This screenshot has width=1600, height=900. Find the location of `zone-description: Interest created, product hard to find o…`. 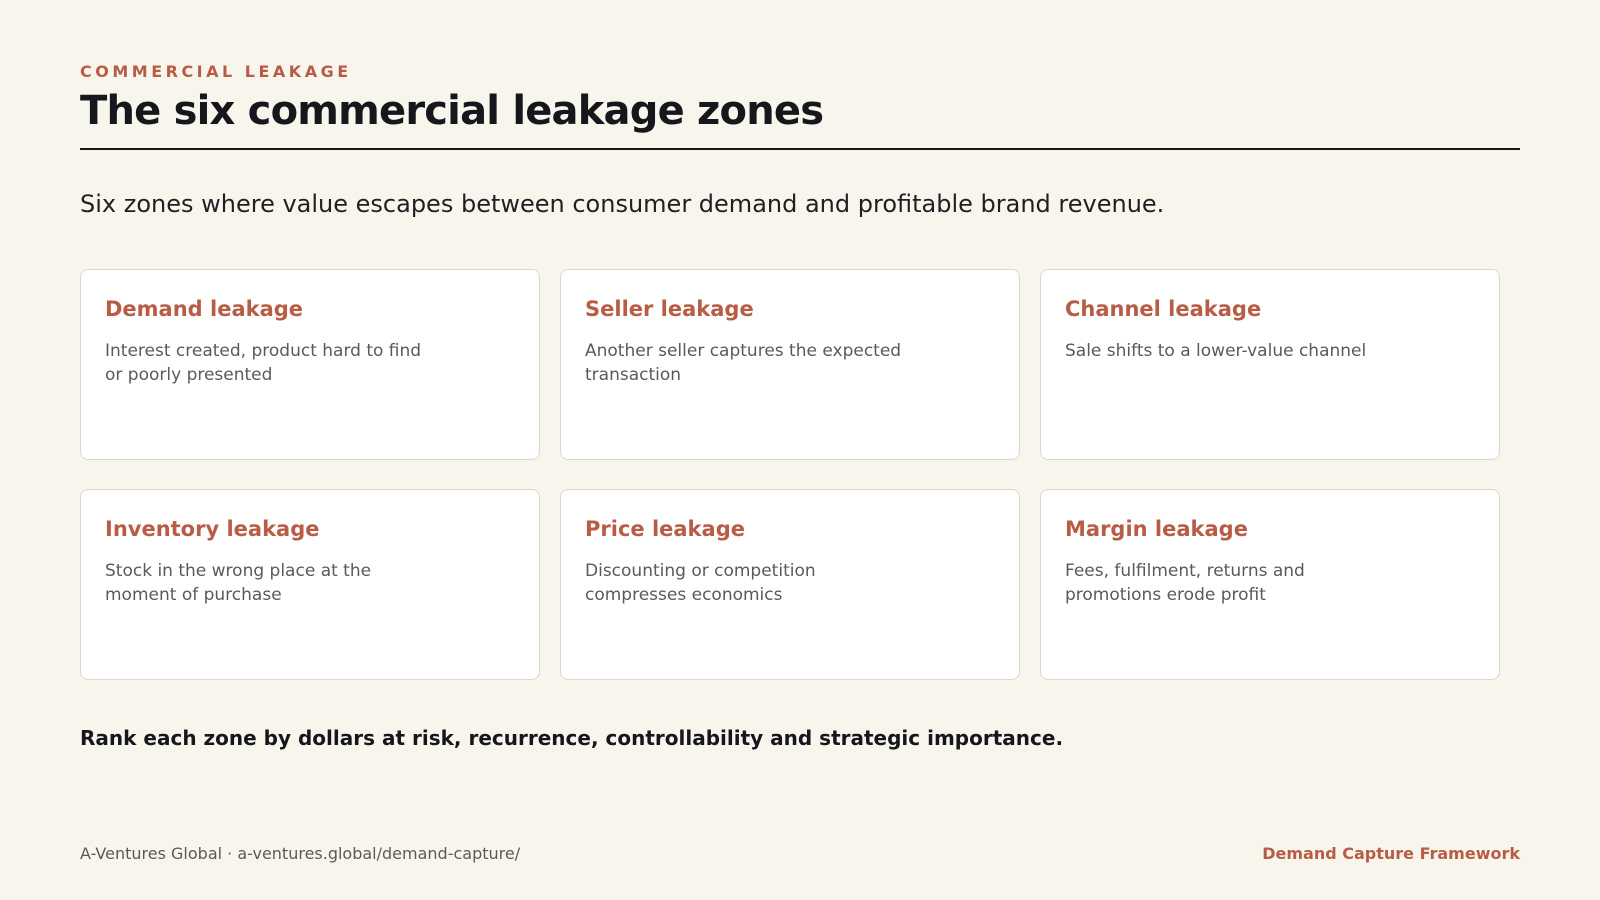

zone-description: Interest created, product hard to find o… is located at coordinates (263, 363).